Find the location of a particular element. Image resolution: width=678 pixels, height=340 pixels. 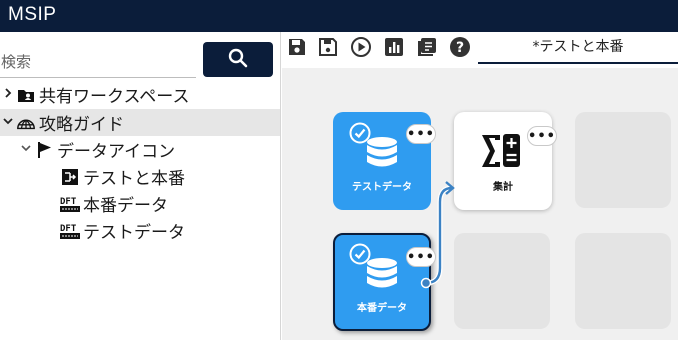

tree-item-label: データアイコン is located at coordinates (116, 152).